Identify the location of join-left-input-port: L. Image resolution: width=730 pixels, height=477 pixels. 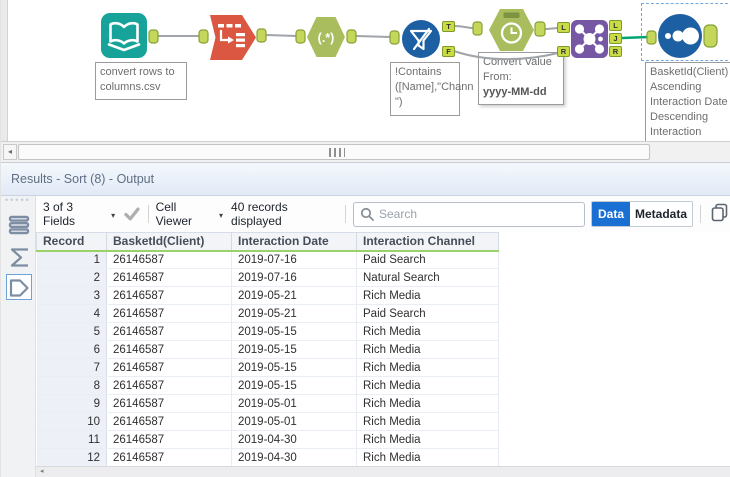
(563, 27).